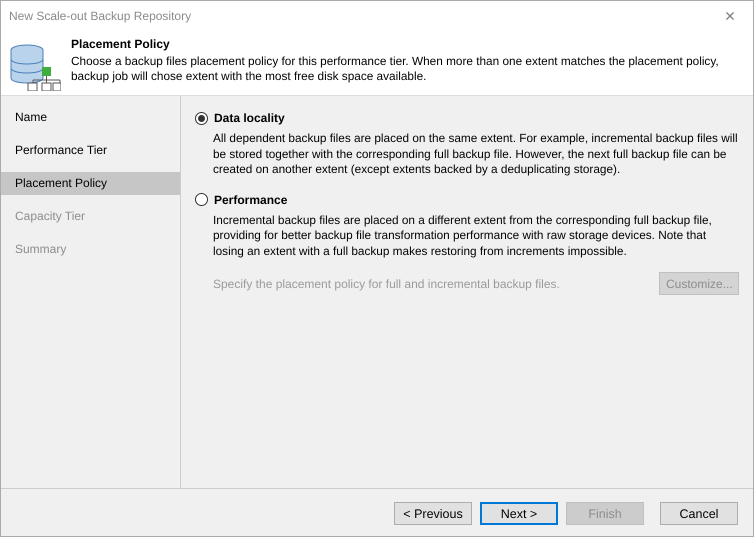 The width and height of the screenshot is (754, 537). What do you see at coordinates (251, 199) in the screenshot?
I see `option-label: Performance` at bounding box center [251, 199].